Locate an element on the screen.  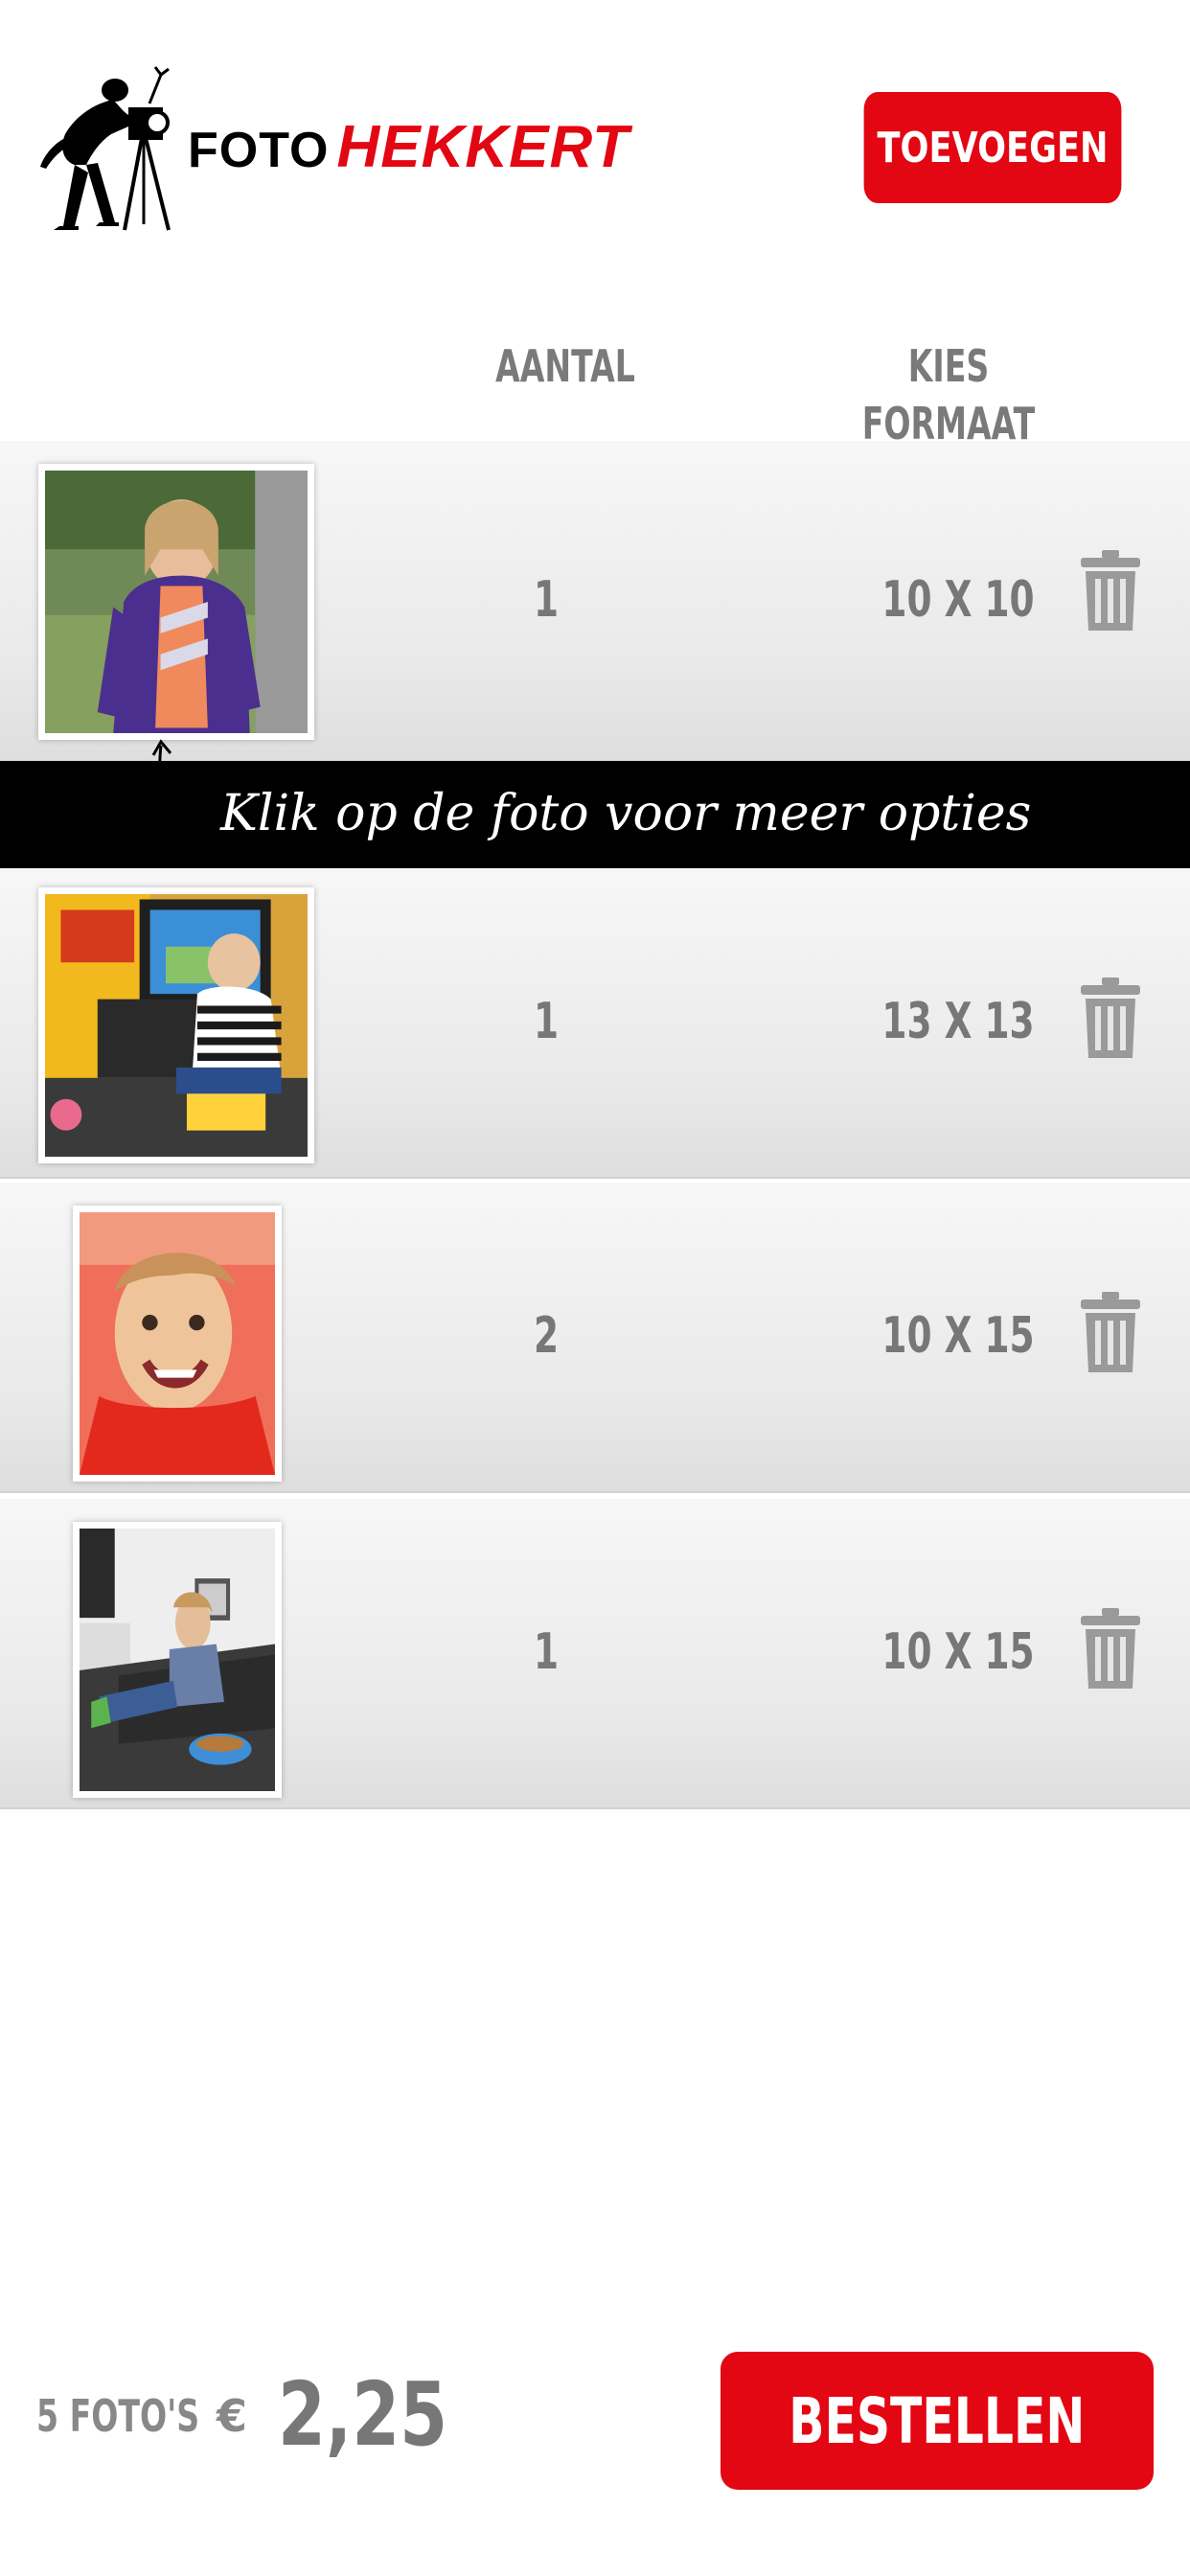
add-photos-button: TOEVOEGEN is located at coordinates (992, 147).